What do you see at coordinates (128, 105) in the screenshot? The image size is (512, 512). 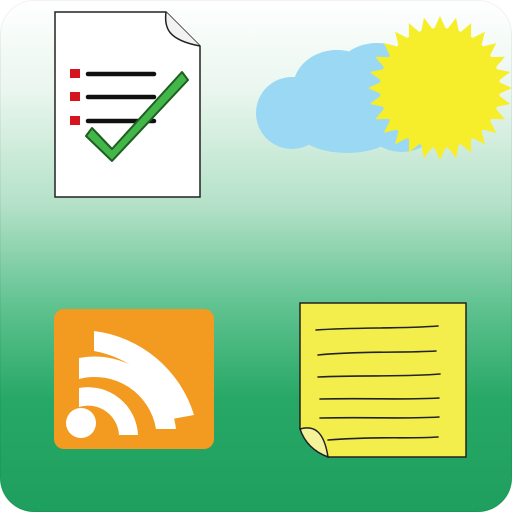 I see `checklist-document-icon` at bounding box center [128, 105].